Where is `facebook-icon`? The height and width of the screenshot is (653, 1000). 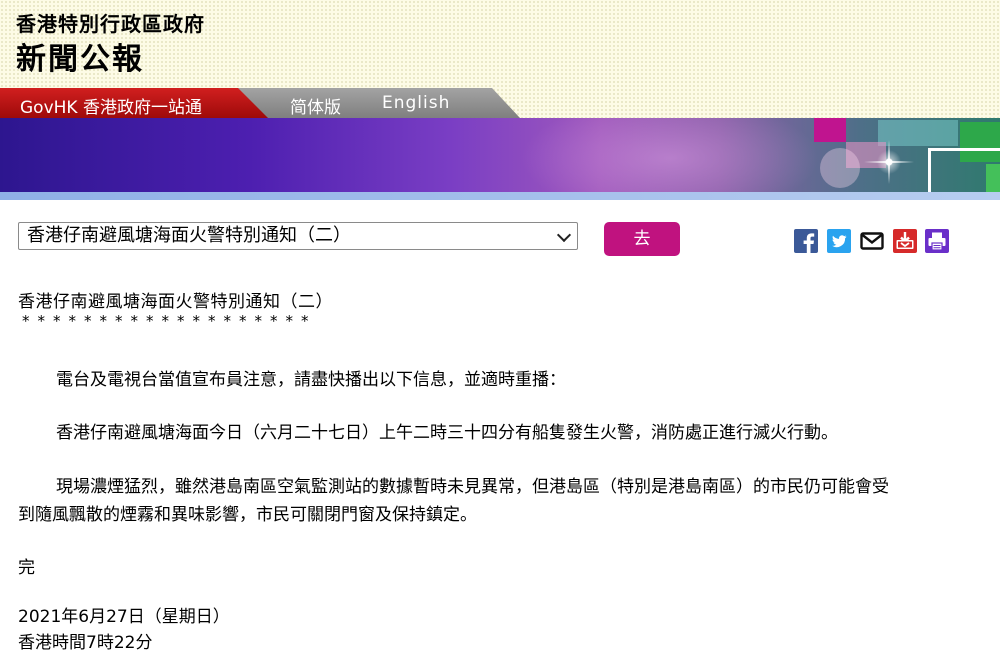
facebook-icon is located at coordinates (806, 241).